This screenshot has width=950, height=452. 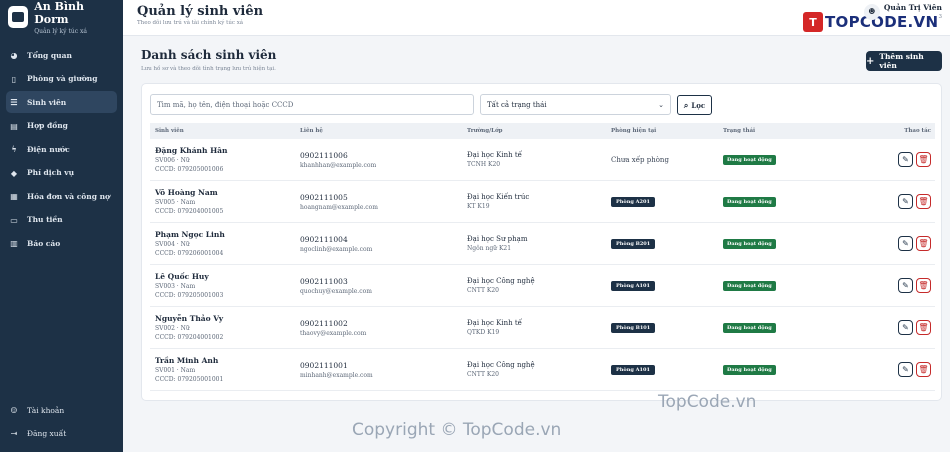 What do you see at coordinates (61, 17) in the screenshot?
I see `brand: An Bình Dorm Quản lý ký túc xá` at bounding box center [61, 17].